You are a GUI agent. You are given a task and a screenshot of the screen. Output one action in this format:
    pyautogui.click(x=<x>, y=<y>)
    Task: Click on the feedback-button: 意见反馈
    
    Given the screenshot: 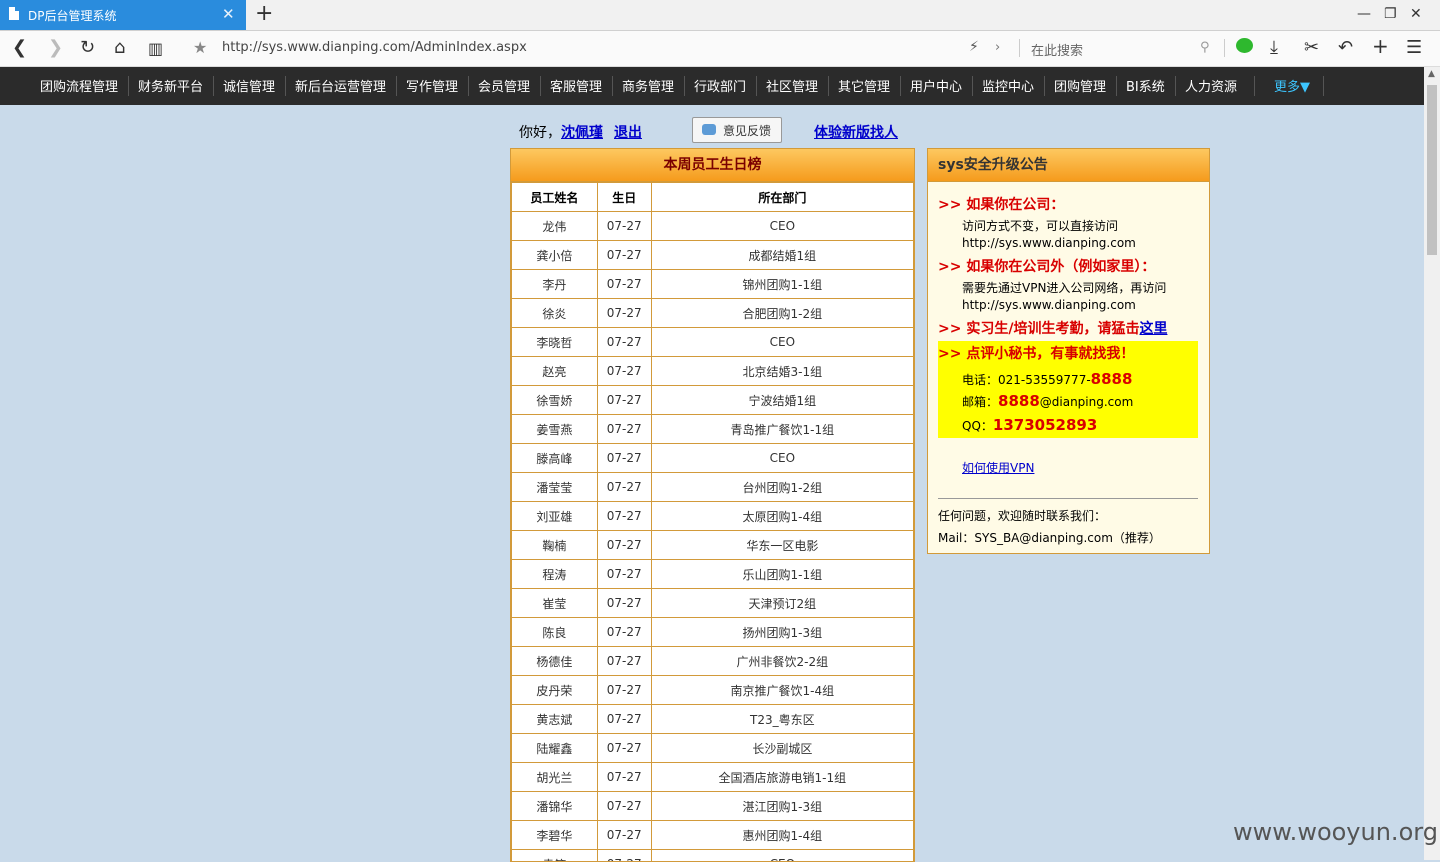 What is the action you would take?
    pyautogui.click(x=737, y=130)
    